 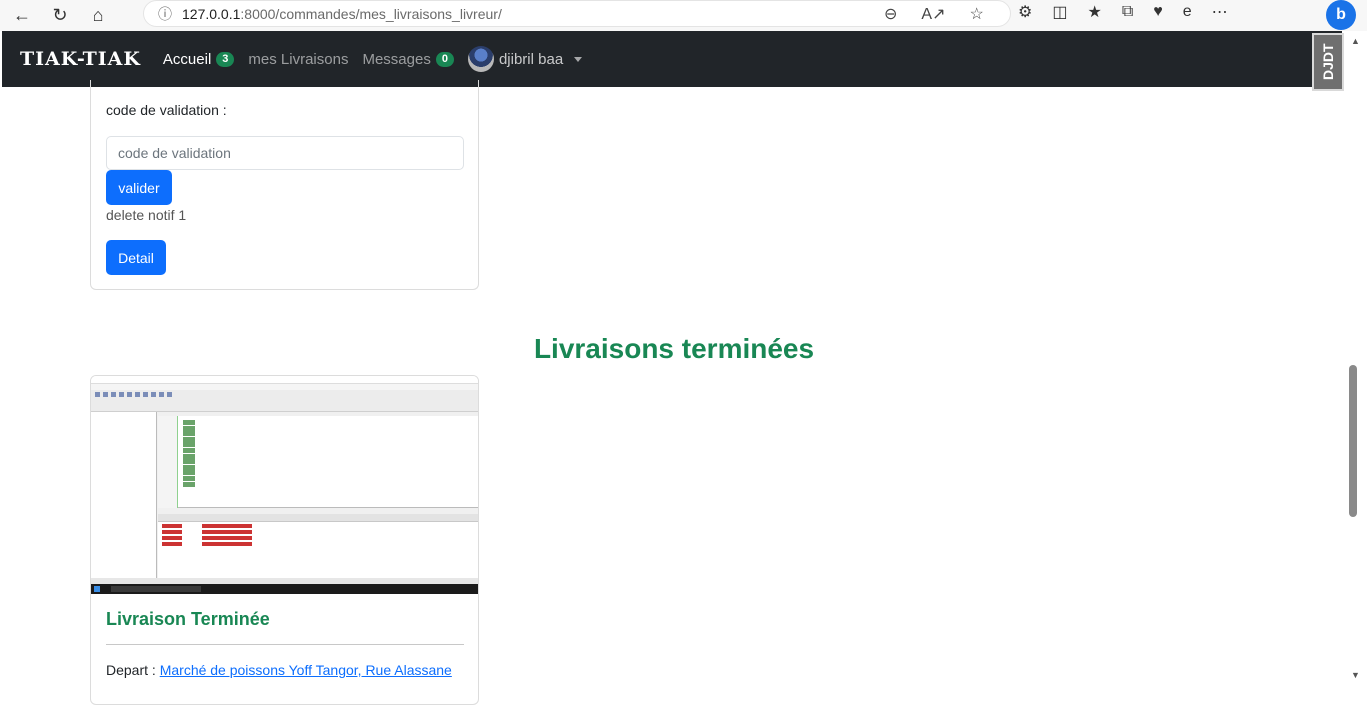 I want to click on bing-icon: b, so click(x=1341, y=15).